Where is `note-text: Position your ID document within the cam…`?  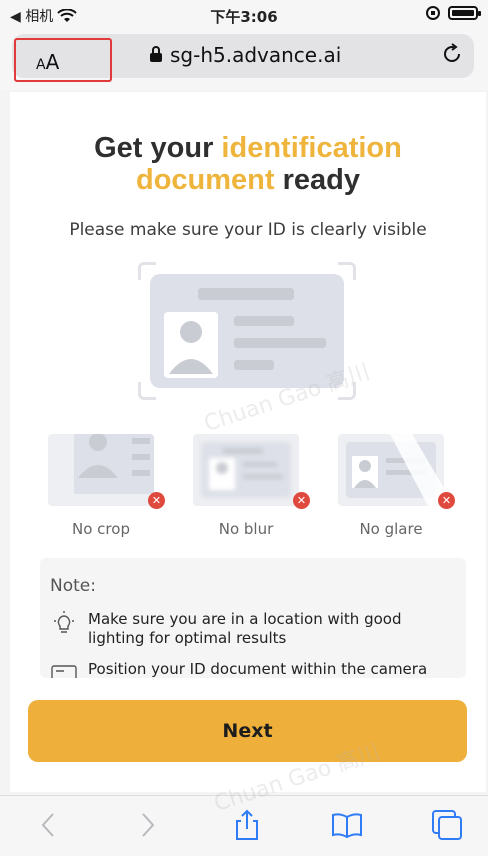
note-text: Position your ID document within the cam… is located at coordinates (258, 669).